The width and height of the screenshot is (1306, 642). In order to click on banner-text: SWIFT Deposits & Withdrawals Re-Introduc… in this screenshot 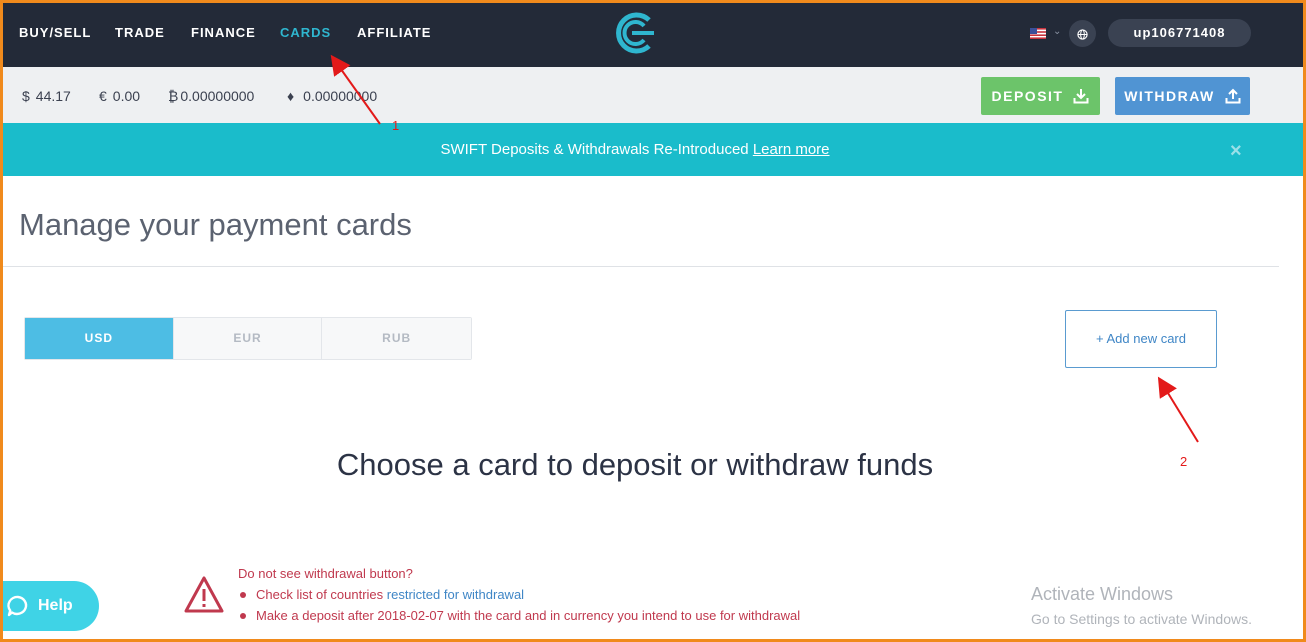, I will do `click(594, 149)`.